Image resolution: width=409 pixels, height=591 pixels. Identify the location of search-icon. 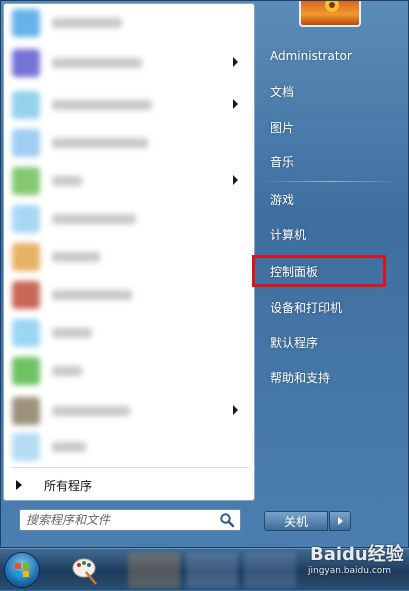
(227, 520).